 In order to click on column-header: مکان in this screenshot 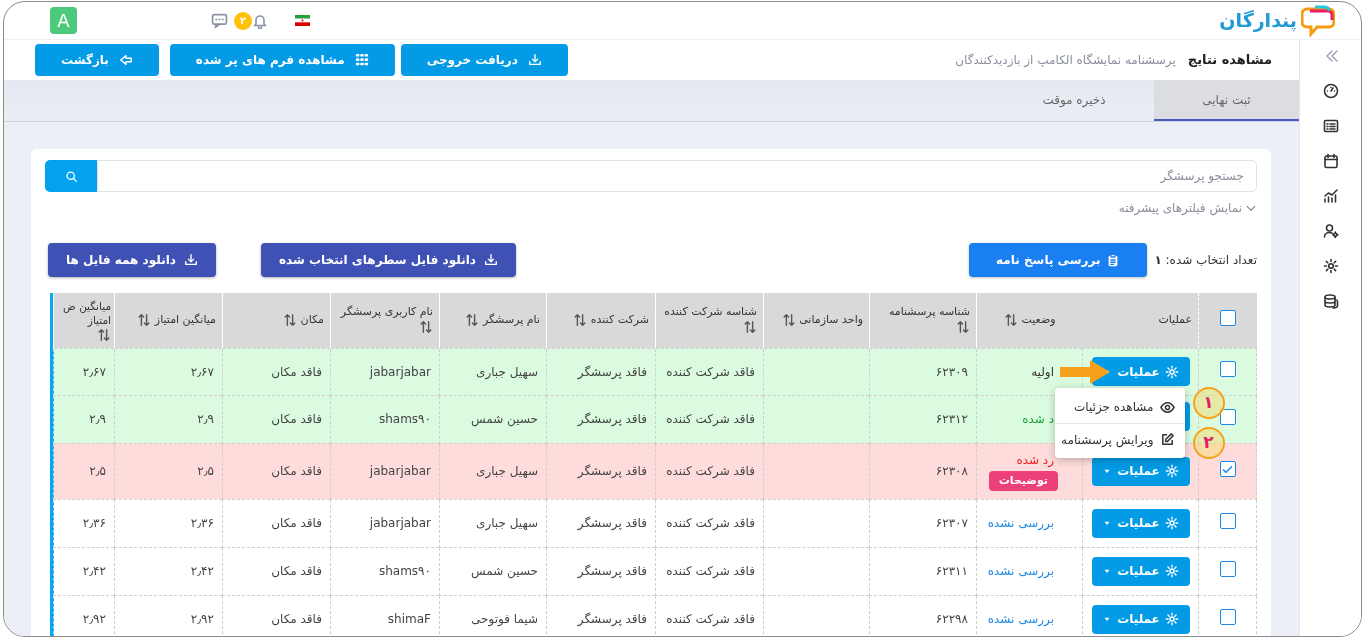, I will do `click(312, 320)`.